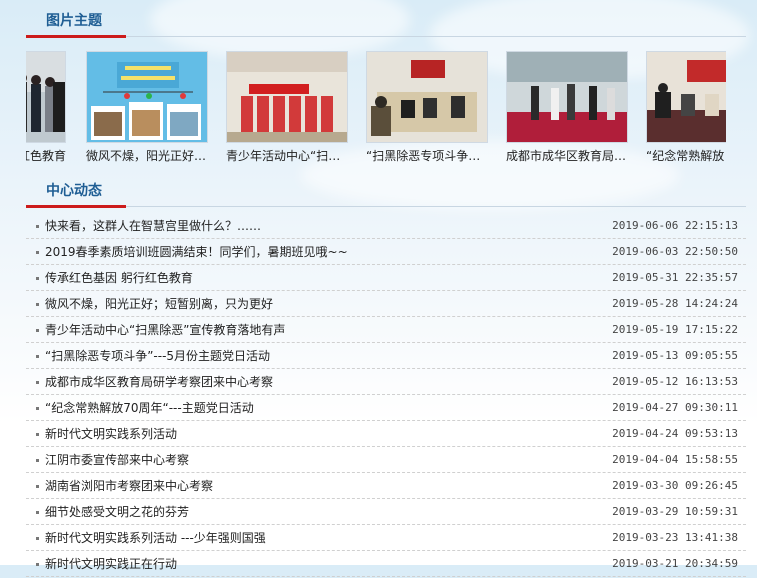 Image resolution: width=757 pixels, height=578 pixels. I want to click on news-item: “纪念常熟解放70周年“---主题党日活动 2019-04-27 09:30:11, so click(386, 408).